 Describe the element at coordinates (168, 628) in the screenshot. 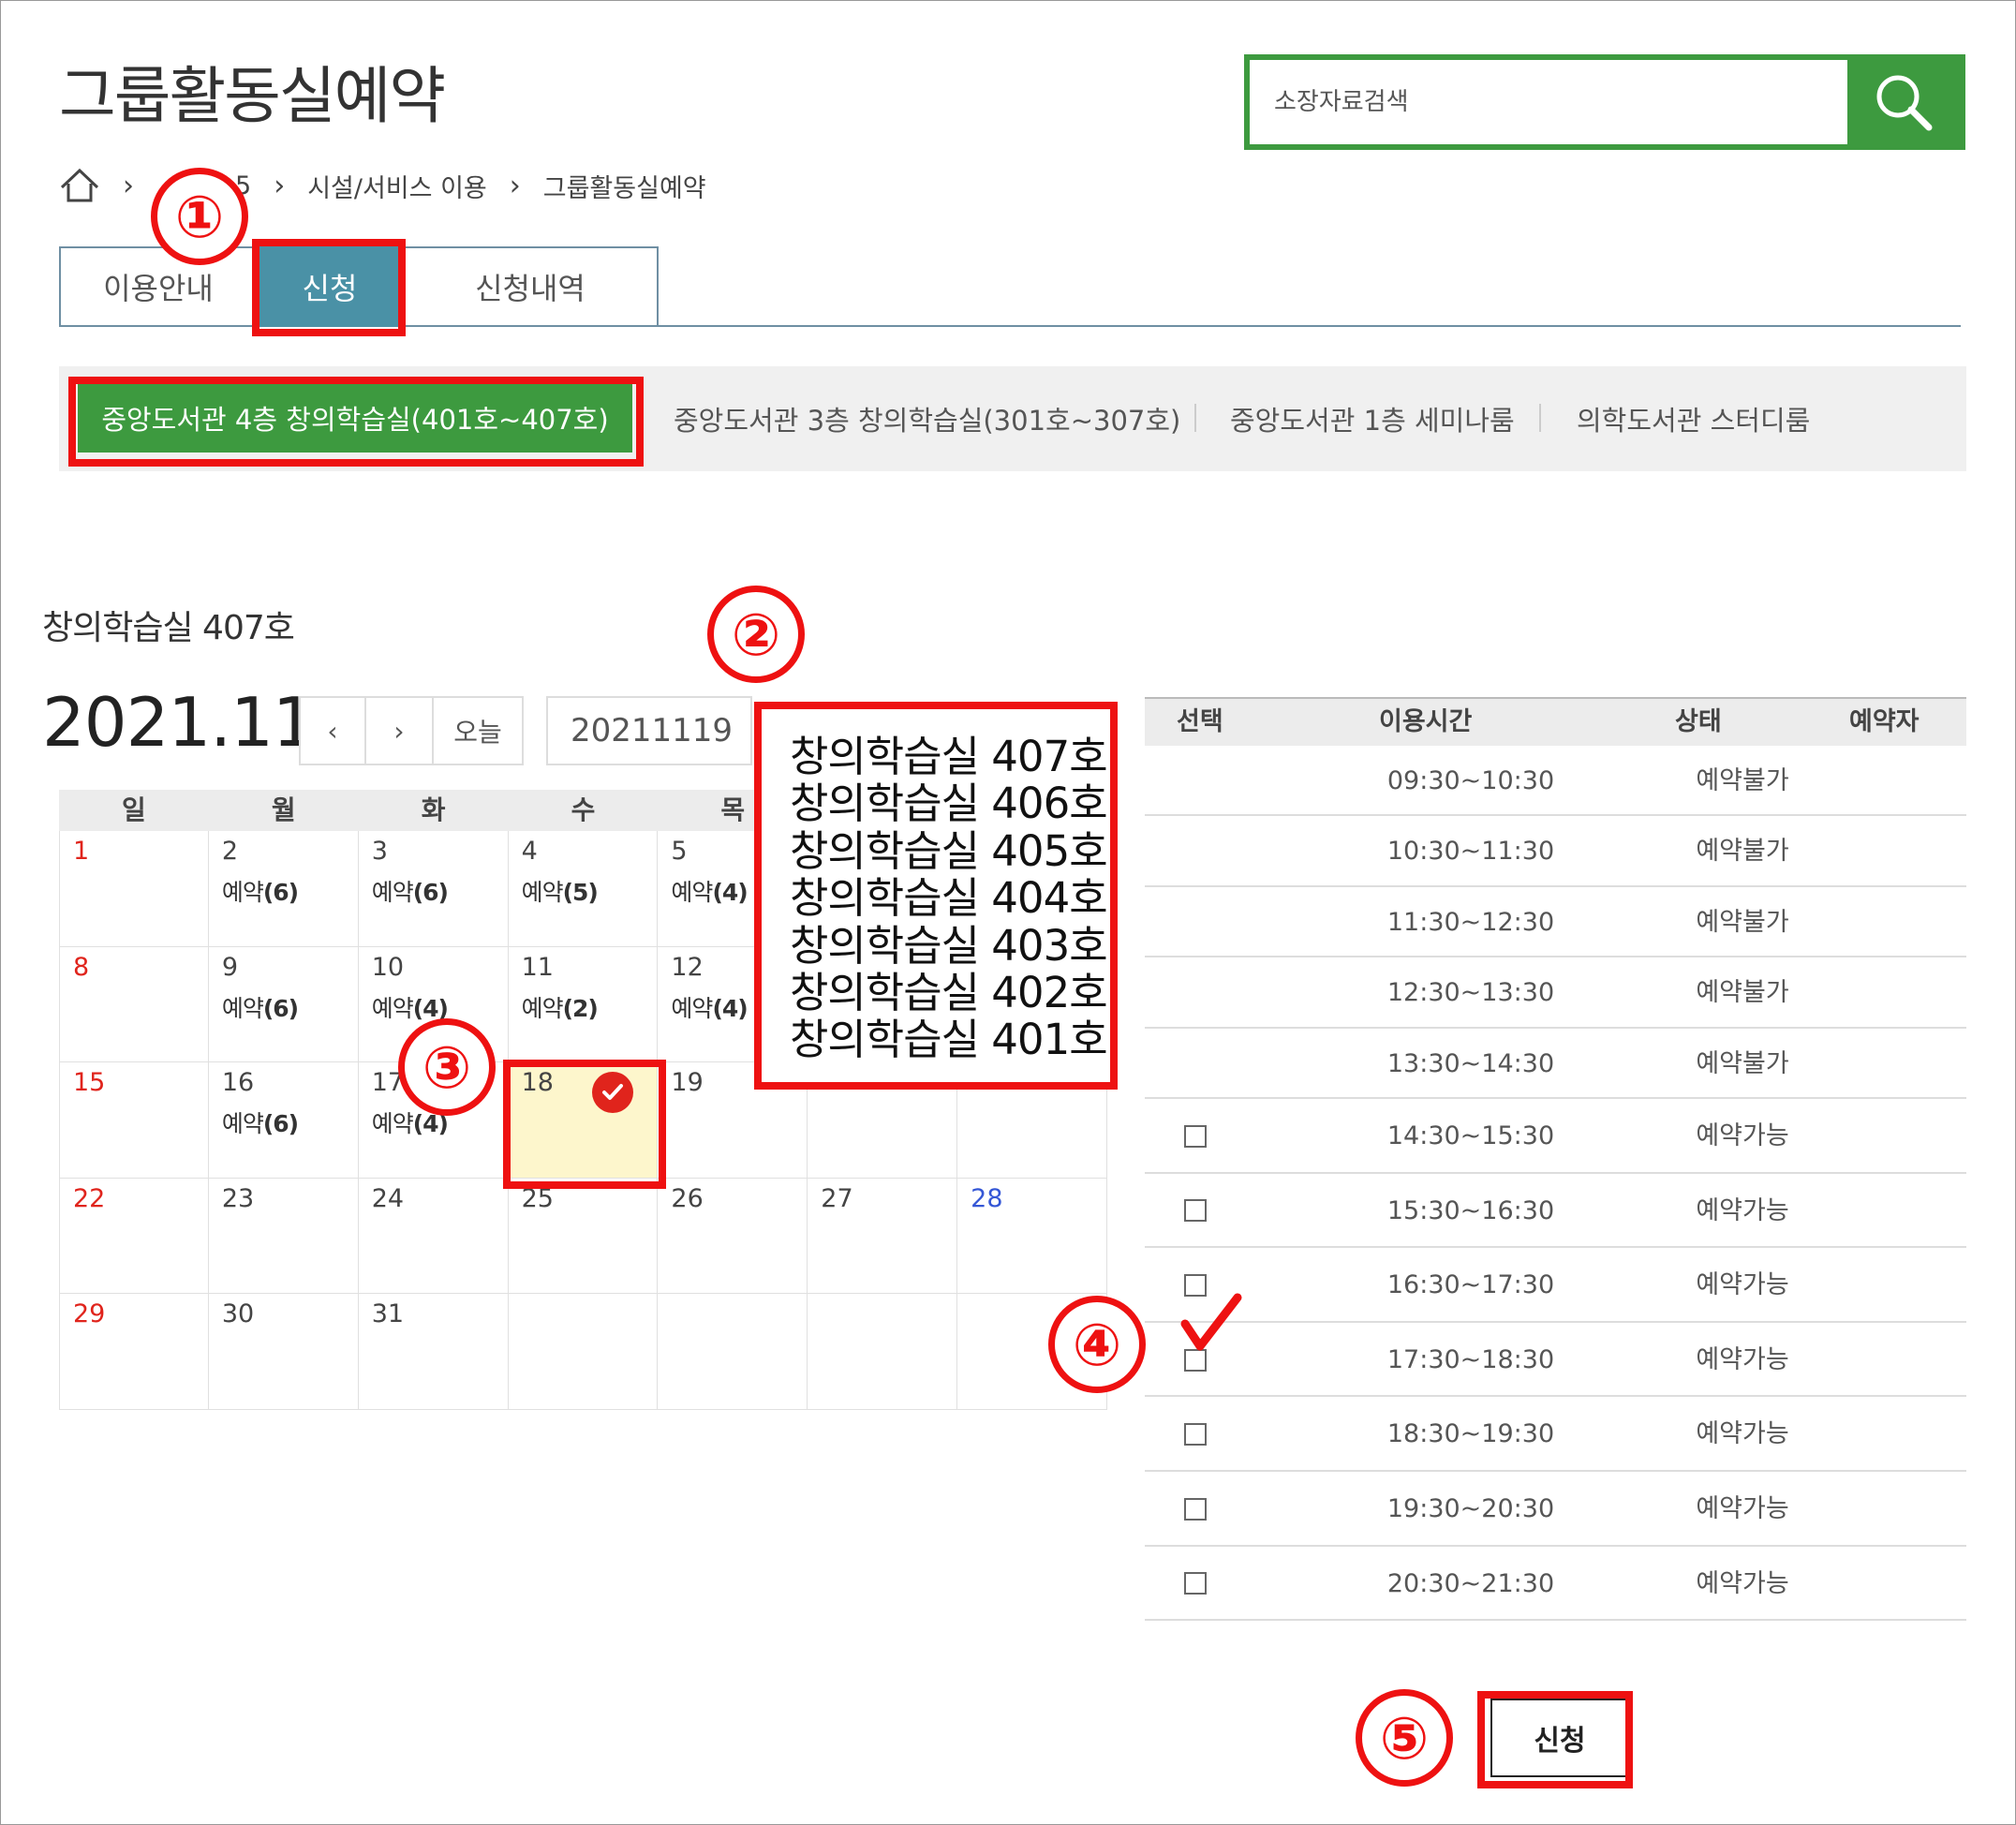

I see `room-title: 창의학습실 407호` at that location.